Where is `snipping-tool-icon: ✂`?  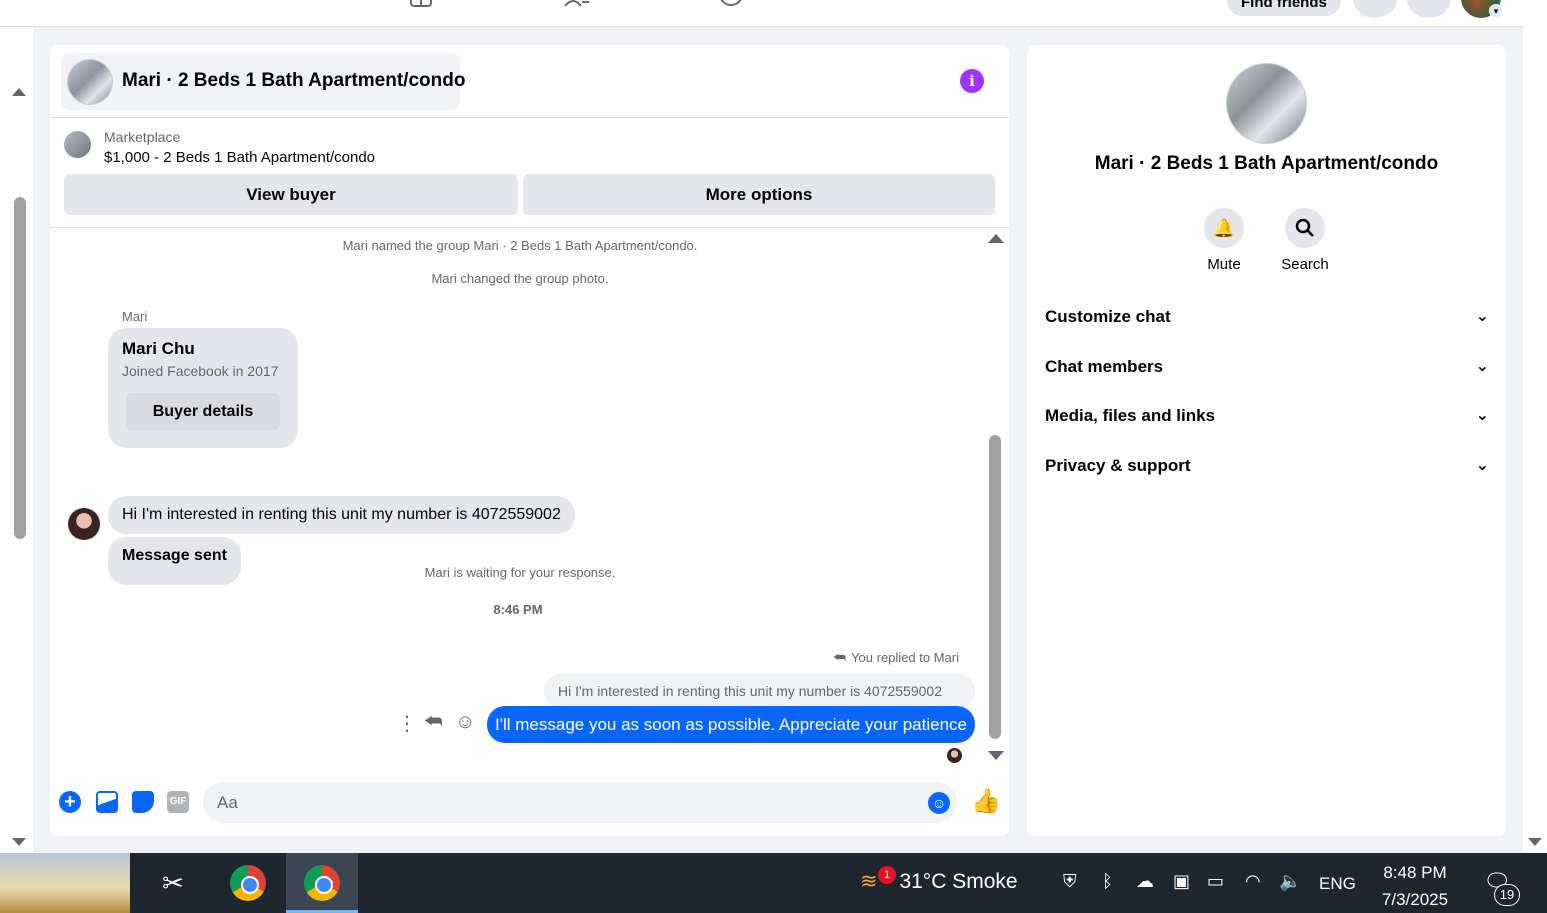 snipping-tool-icon: ✂ is located at coordinates (173, 883).